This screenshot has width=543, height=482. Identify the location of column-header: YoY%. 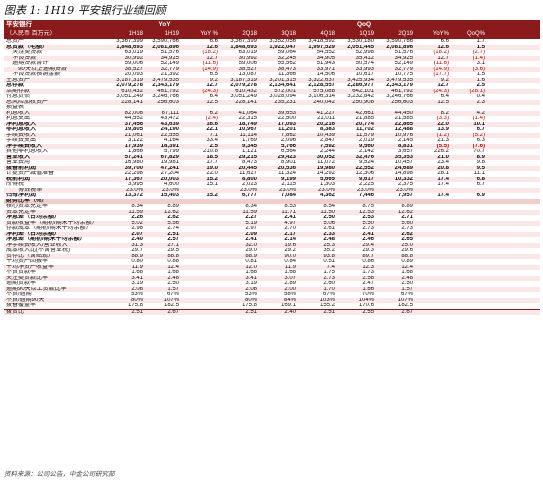
(440, 34).